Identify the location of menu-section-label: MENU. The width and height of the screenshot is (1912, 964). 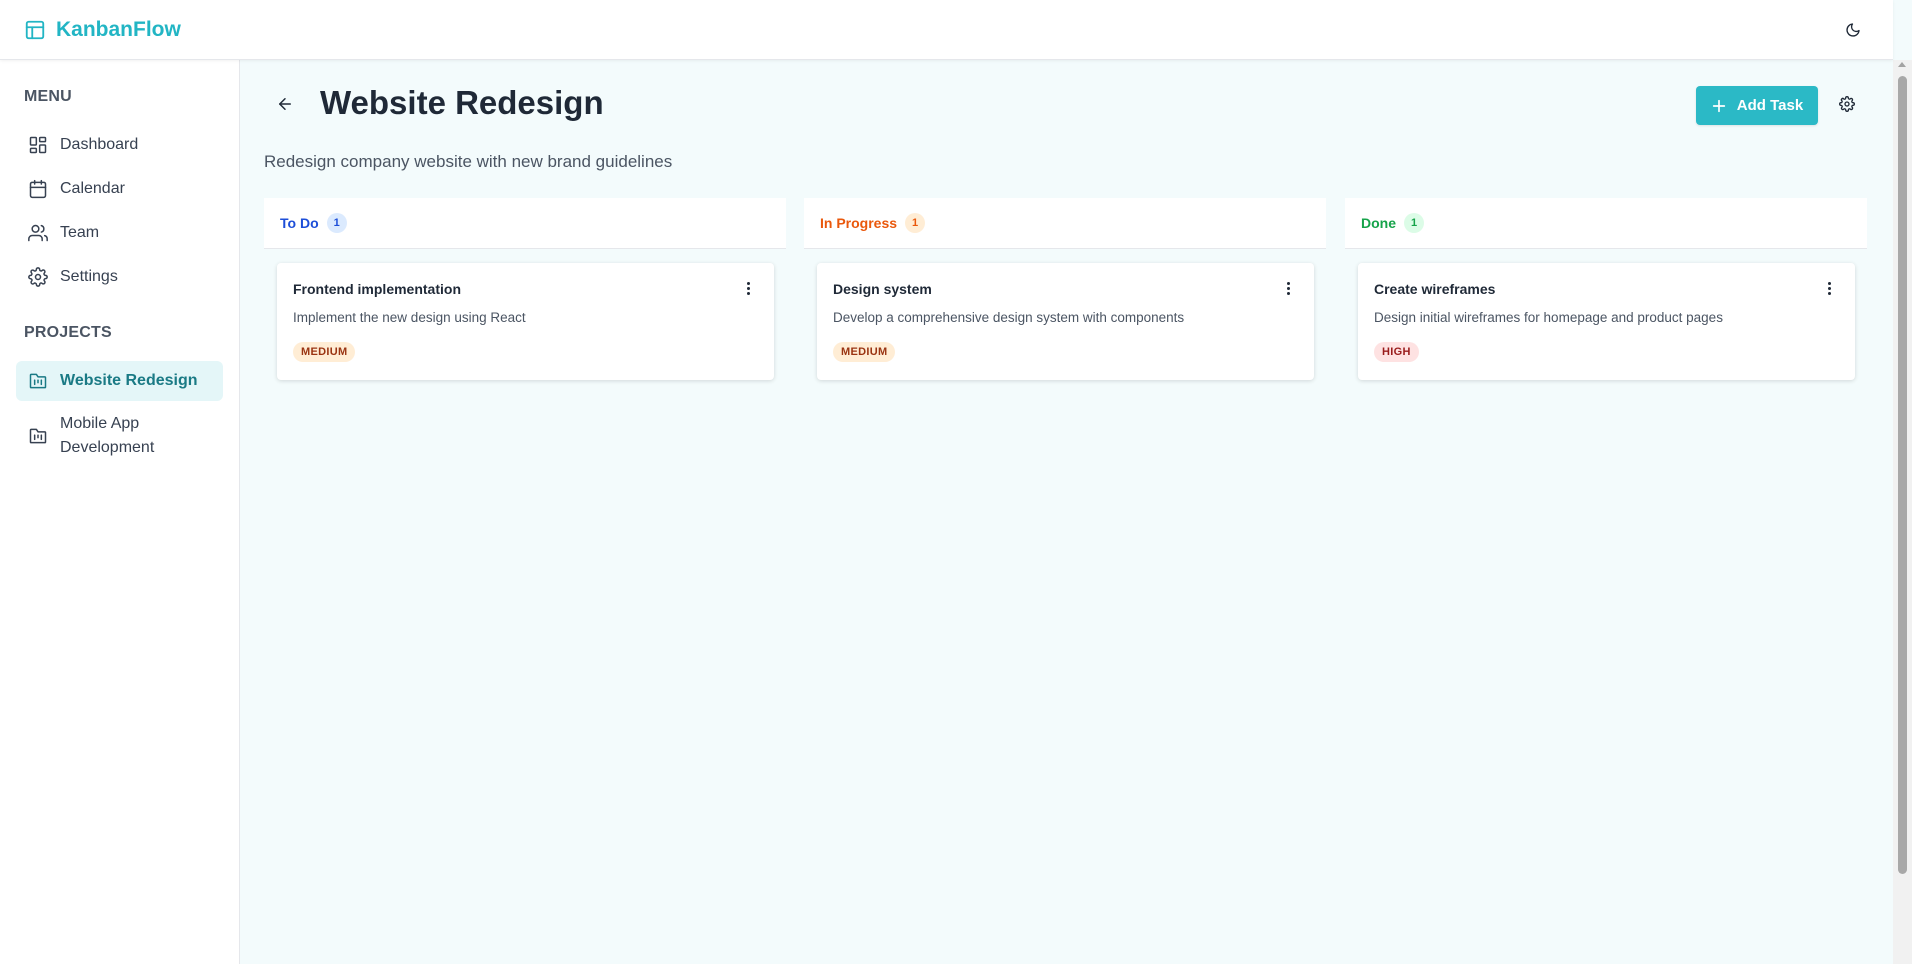
(48, 96).